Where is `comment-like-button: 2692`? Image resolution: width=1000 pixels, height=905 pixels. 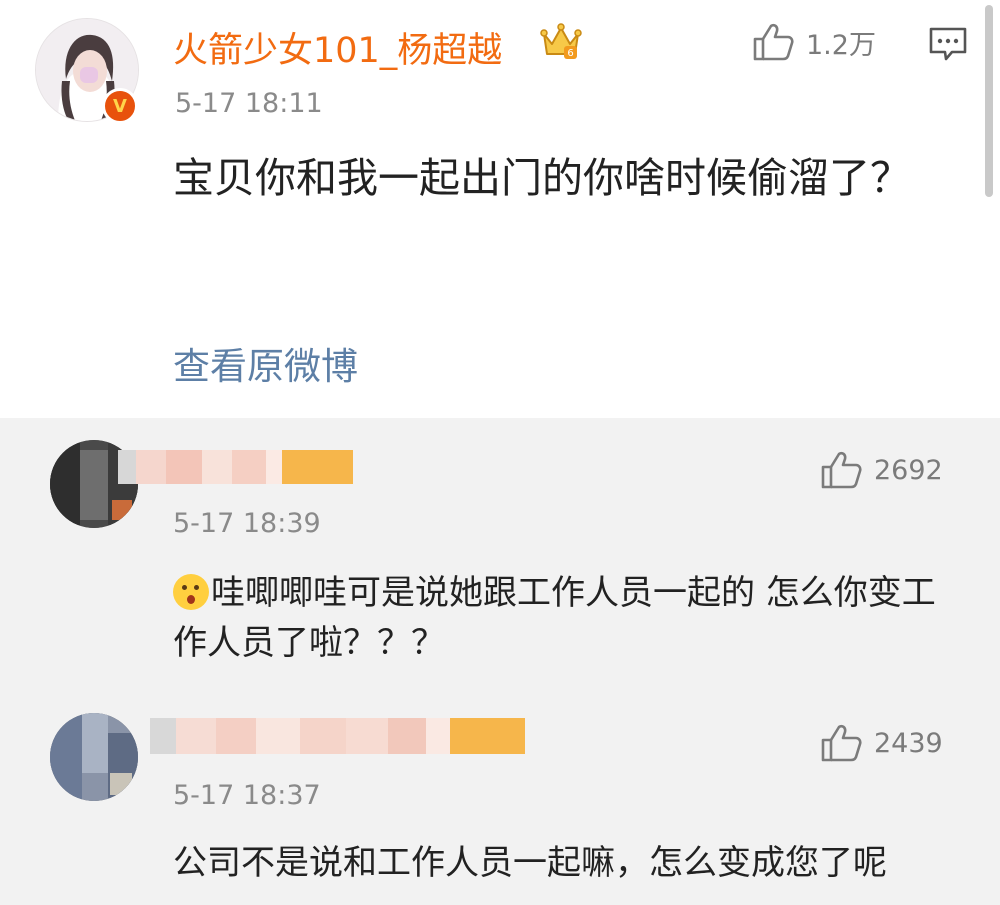 comment-like-button: 2692 is located at coordinates (881, 470).